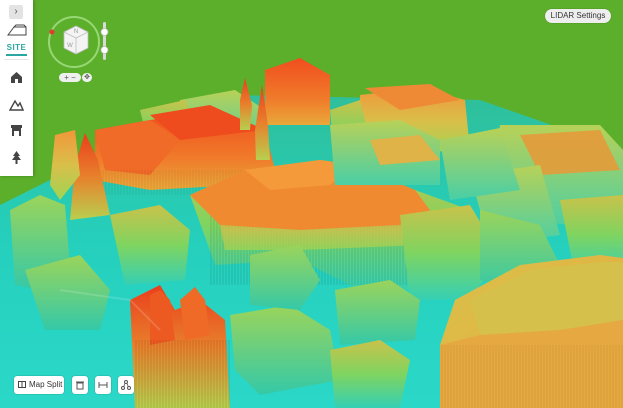 Image resolution: width=623 pixels, height=408 pixels. What do you see at coordinates (70, 77) in the screenshot?
I see `zoom-button: + −` at bounding box center [70, 77].